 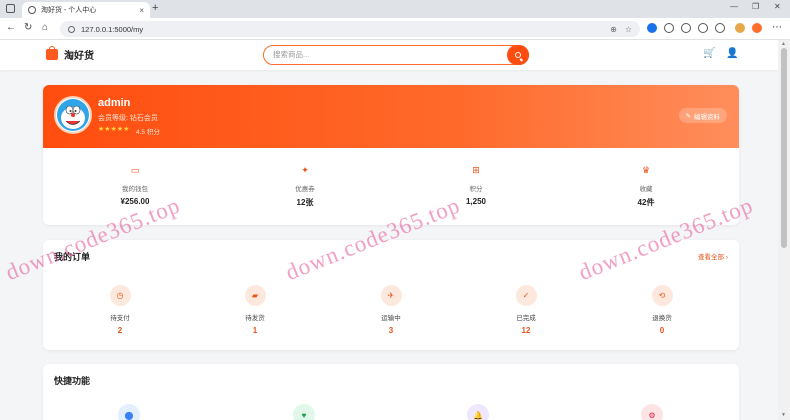 What do you see at coordinates (114, 103) in the screenshot?
I see `username: admin` at bounding box center [114, 103].